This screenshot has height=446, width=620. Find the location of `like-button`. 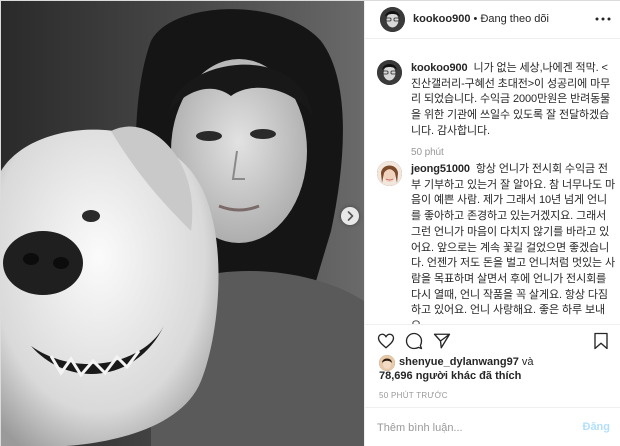

like-button is located at coordinates (386, 341).